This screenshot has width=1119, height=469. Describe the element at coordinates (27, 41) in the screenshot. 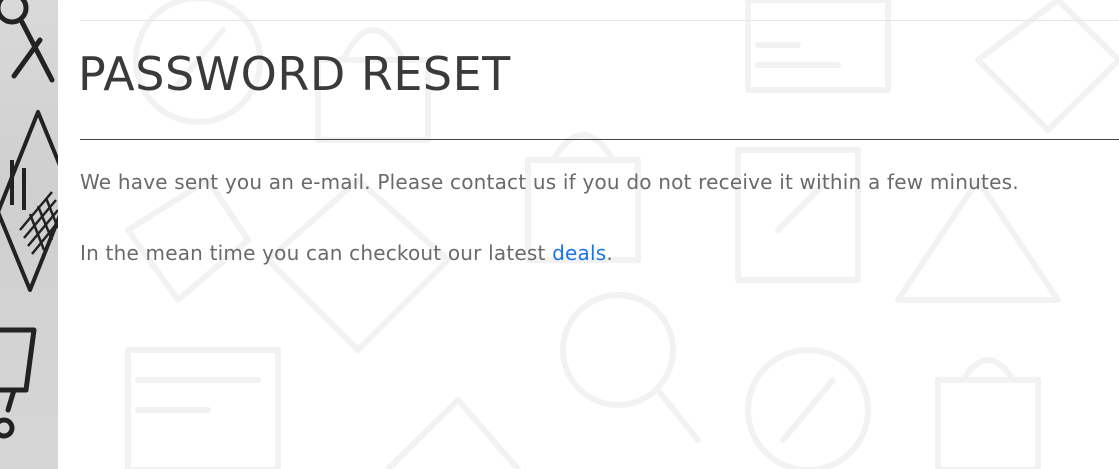

I see `scissors-icon` at that location.